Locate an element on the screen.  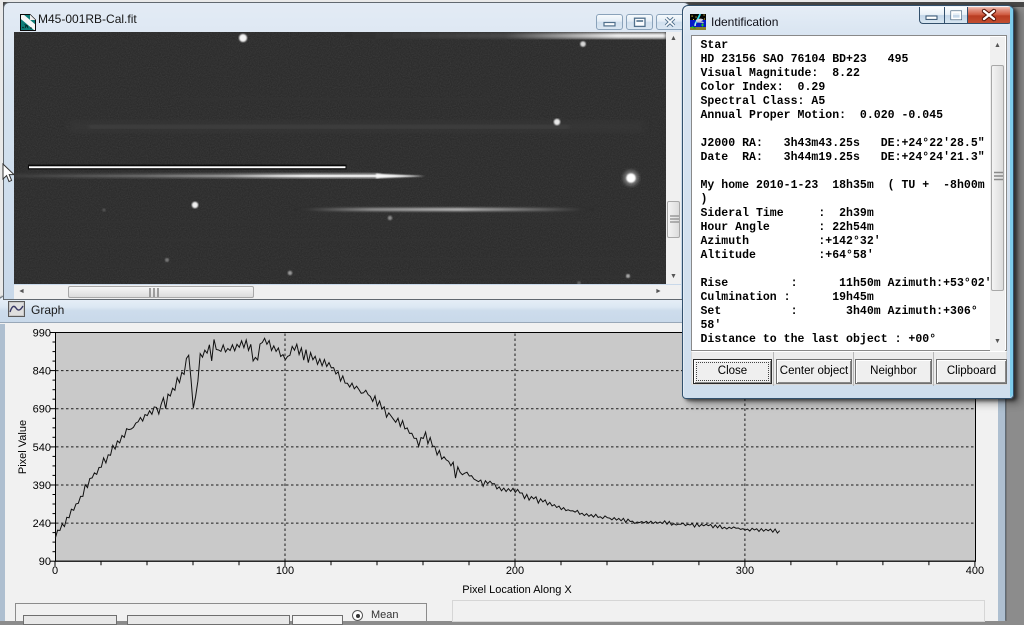
svg-text: 0 is located at coordinates (55, 571).